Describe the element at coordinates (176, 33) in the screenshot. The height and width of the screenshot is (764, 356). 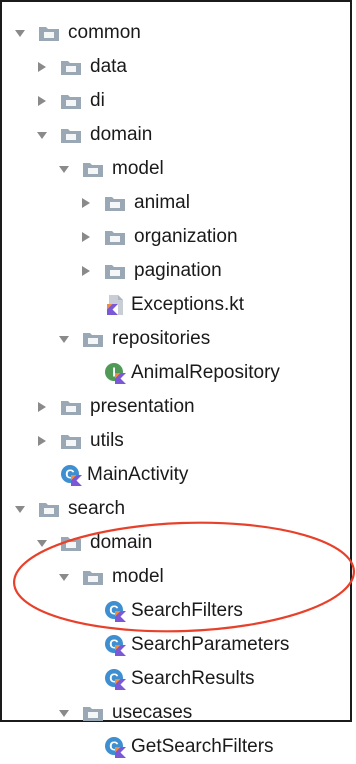
I see `tree-item-common: common` at that location.